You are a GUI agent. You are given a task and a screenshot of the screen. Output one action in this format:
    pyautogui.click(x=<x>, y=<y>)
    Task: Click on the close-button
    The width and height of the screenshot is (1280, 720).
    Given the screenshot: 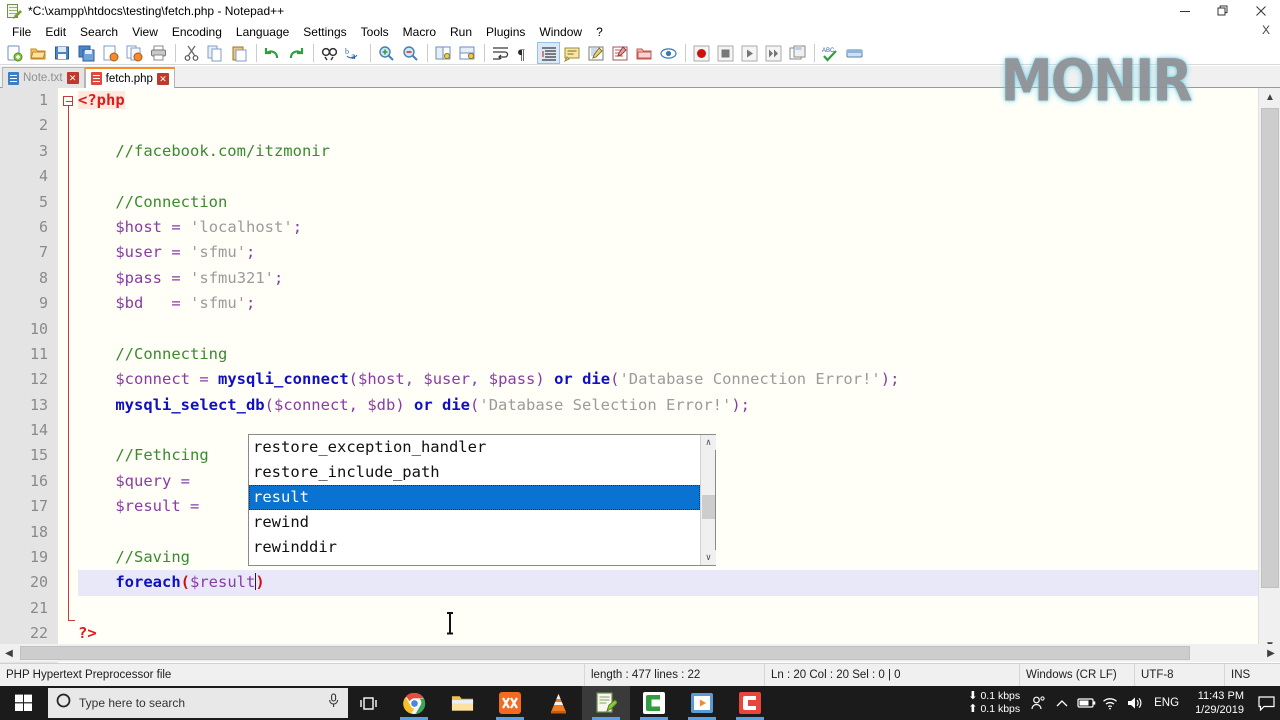 What is the action you would take?
    pyautogui.click(x=1261, y=11)
    